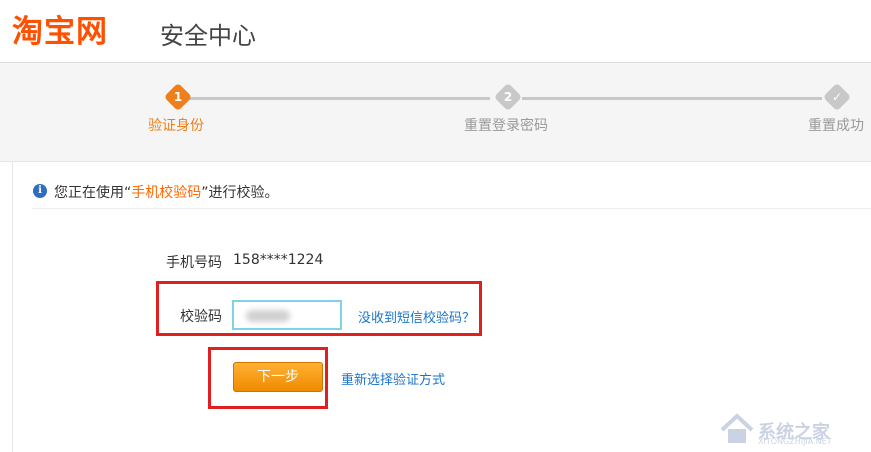 Image resolution: width=871 pixels, height=452 pixels. I want to click on notice-suffix: ”进行校验。, so click(240, 193).